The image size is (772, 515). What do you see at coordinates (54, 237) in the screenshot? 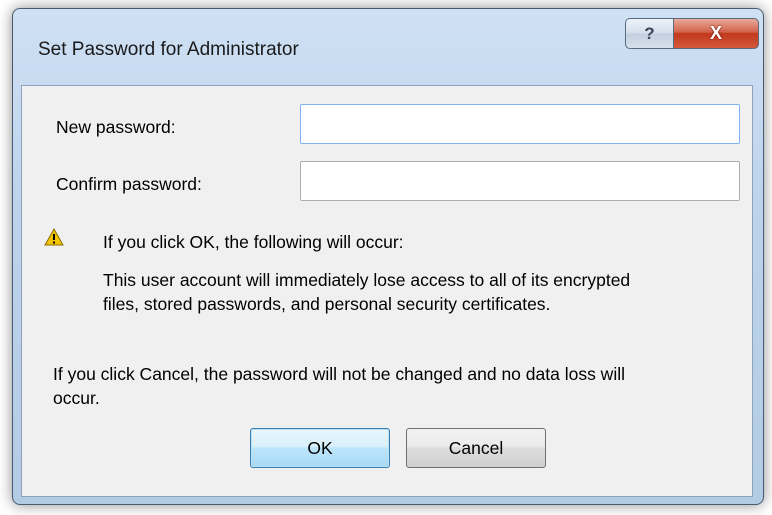
I see `warning-icon` at bounding box center [54, 237].